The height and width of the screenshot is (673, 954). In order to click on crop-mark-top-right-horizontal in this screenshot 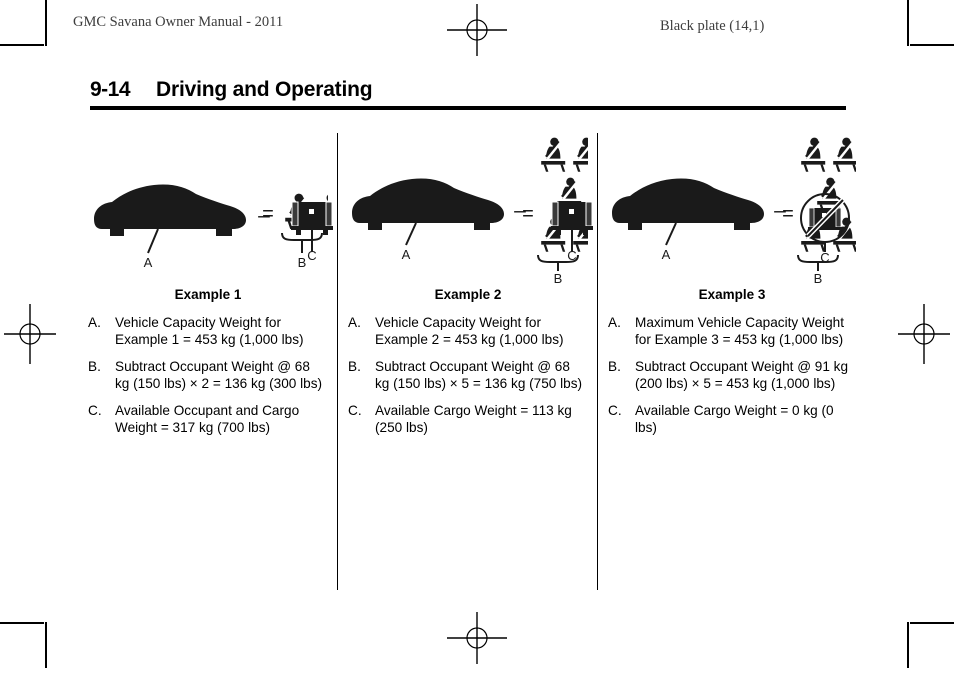, I will do `click(932, 45)`.